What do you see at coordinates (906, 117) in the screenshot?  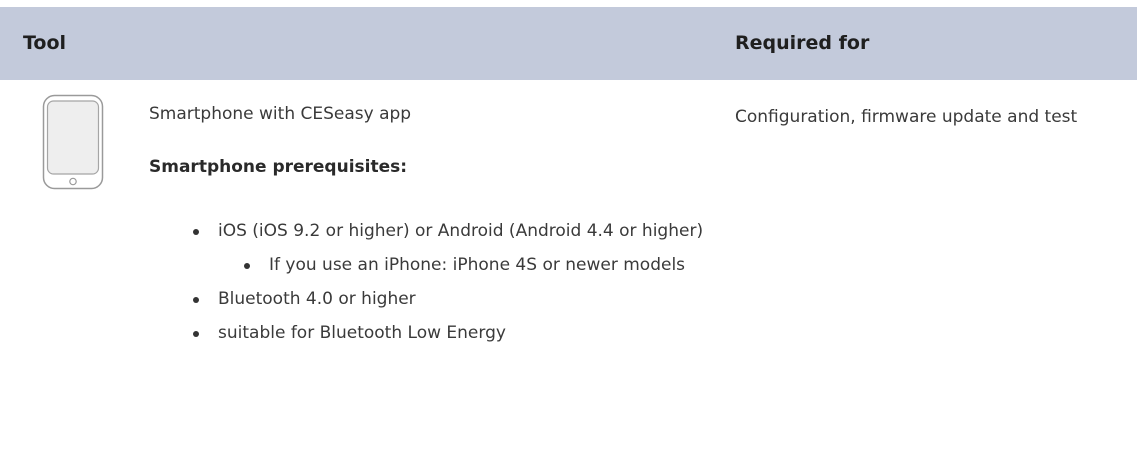 I see `required-for-text: Configuration, firmware update and test` at bounding box center [906, 117].